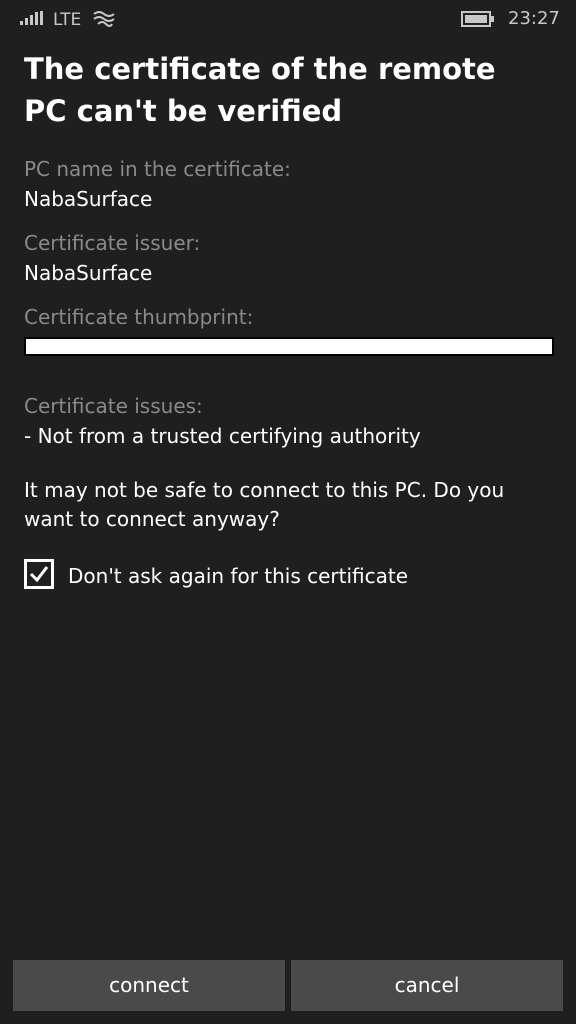 This screenshot has height=1024, width=576. Describe the element at coordinates (238, 576) in the screenshot. I see `dont-ask-again-label: Don't ask again for this certificate` at that location.